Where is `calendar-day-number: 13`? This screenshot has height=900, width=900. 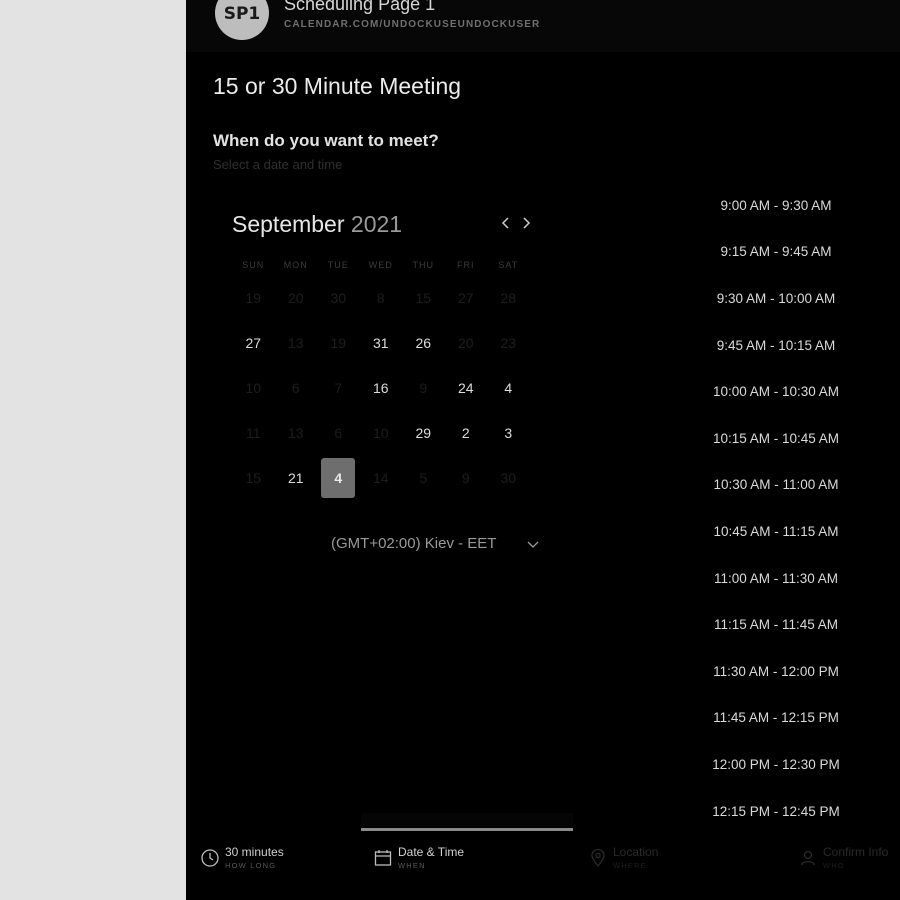 calendar-day-number: 13 is located at coordinates (295, 343).